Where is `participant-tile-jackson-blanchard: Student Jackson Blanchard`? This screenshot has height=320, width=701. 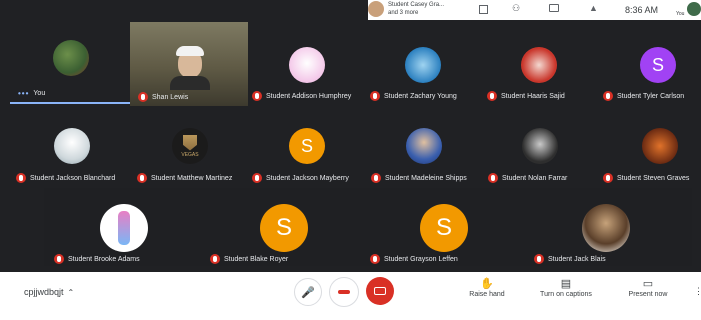 participant-tile-jackson-blanchard: Student Jackson Blanchard is located at coordinates (74, 155).